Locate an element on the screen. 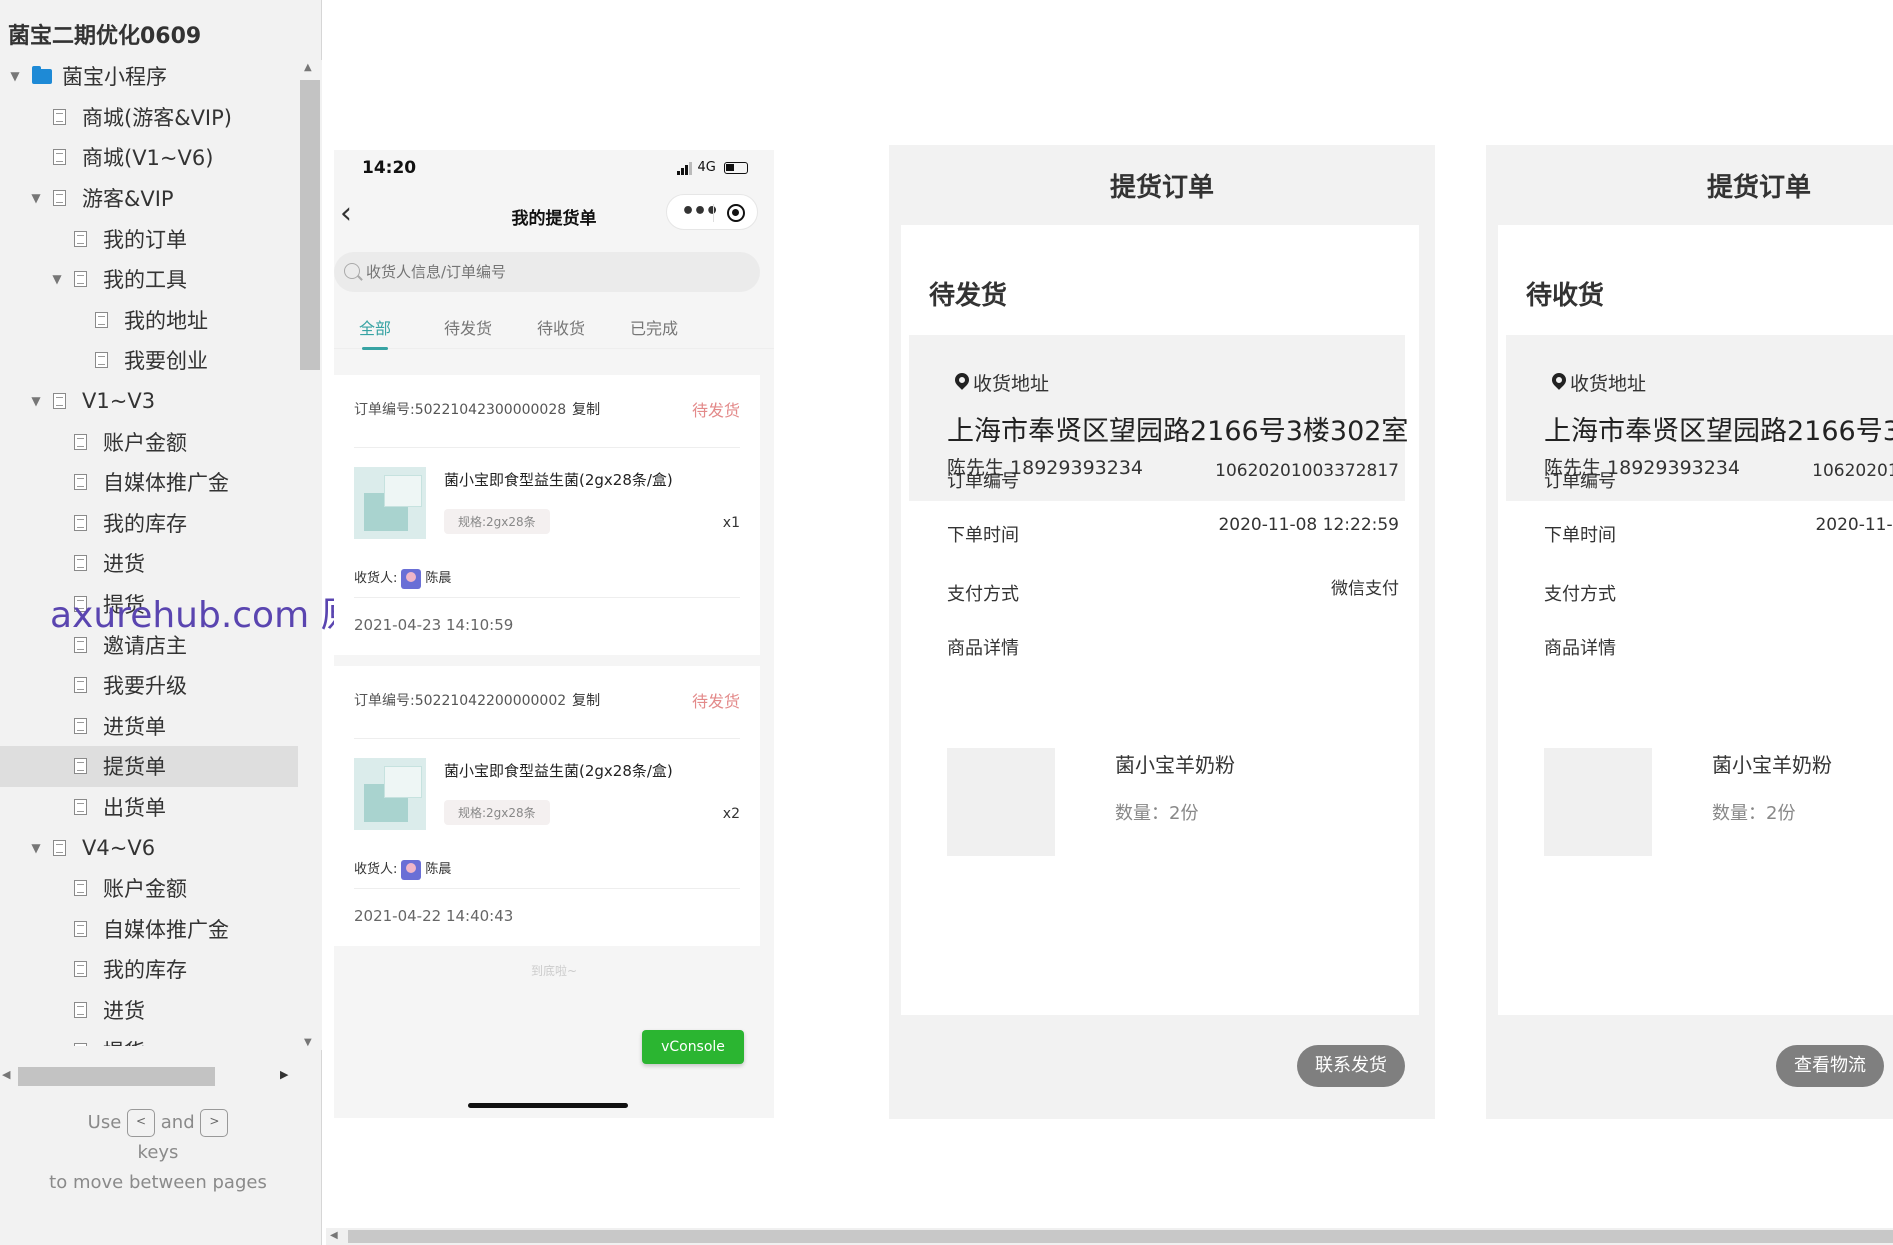 This screenshot has width=1893, height=1245. tree-item-label: 我的订单 is located at coordinates (145, 239).